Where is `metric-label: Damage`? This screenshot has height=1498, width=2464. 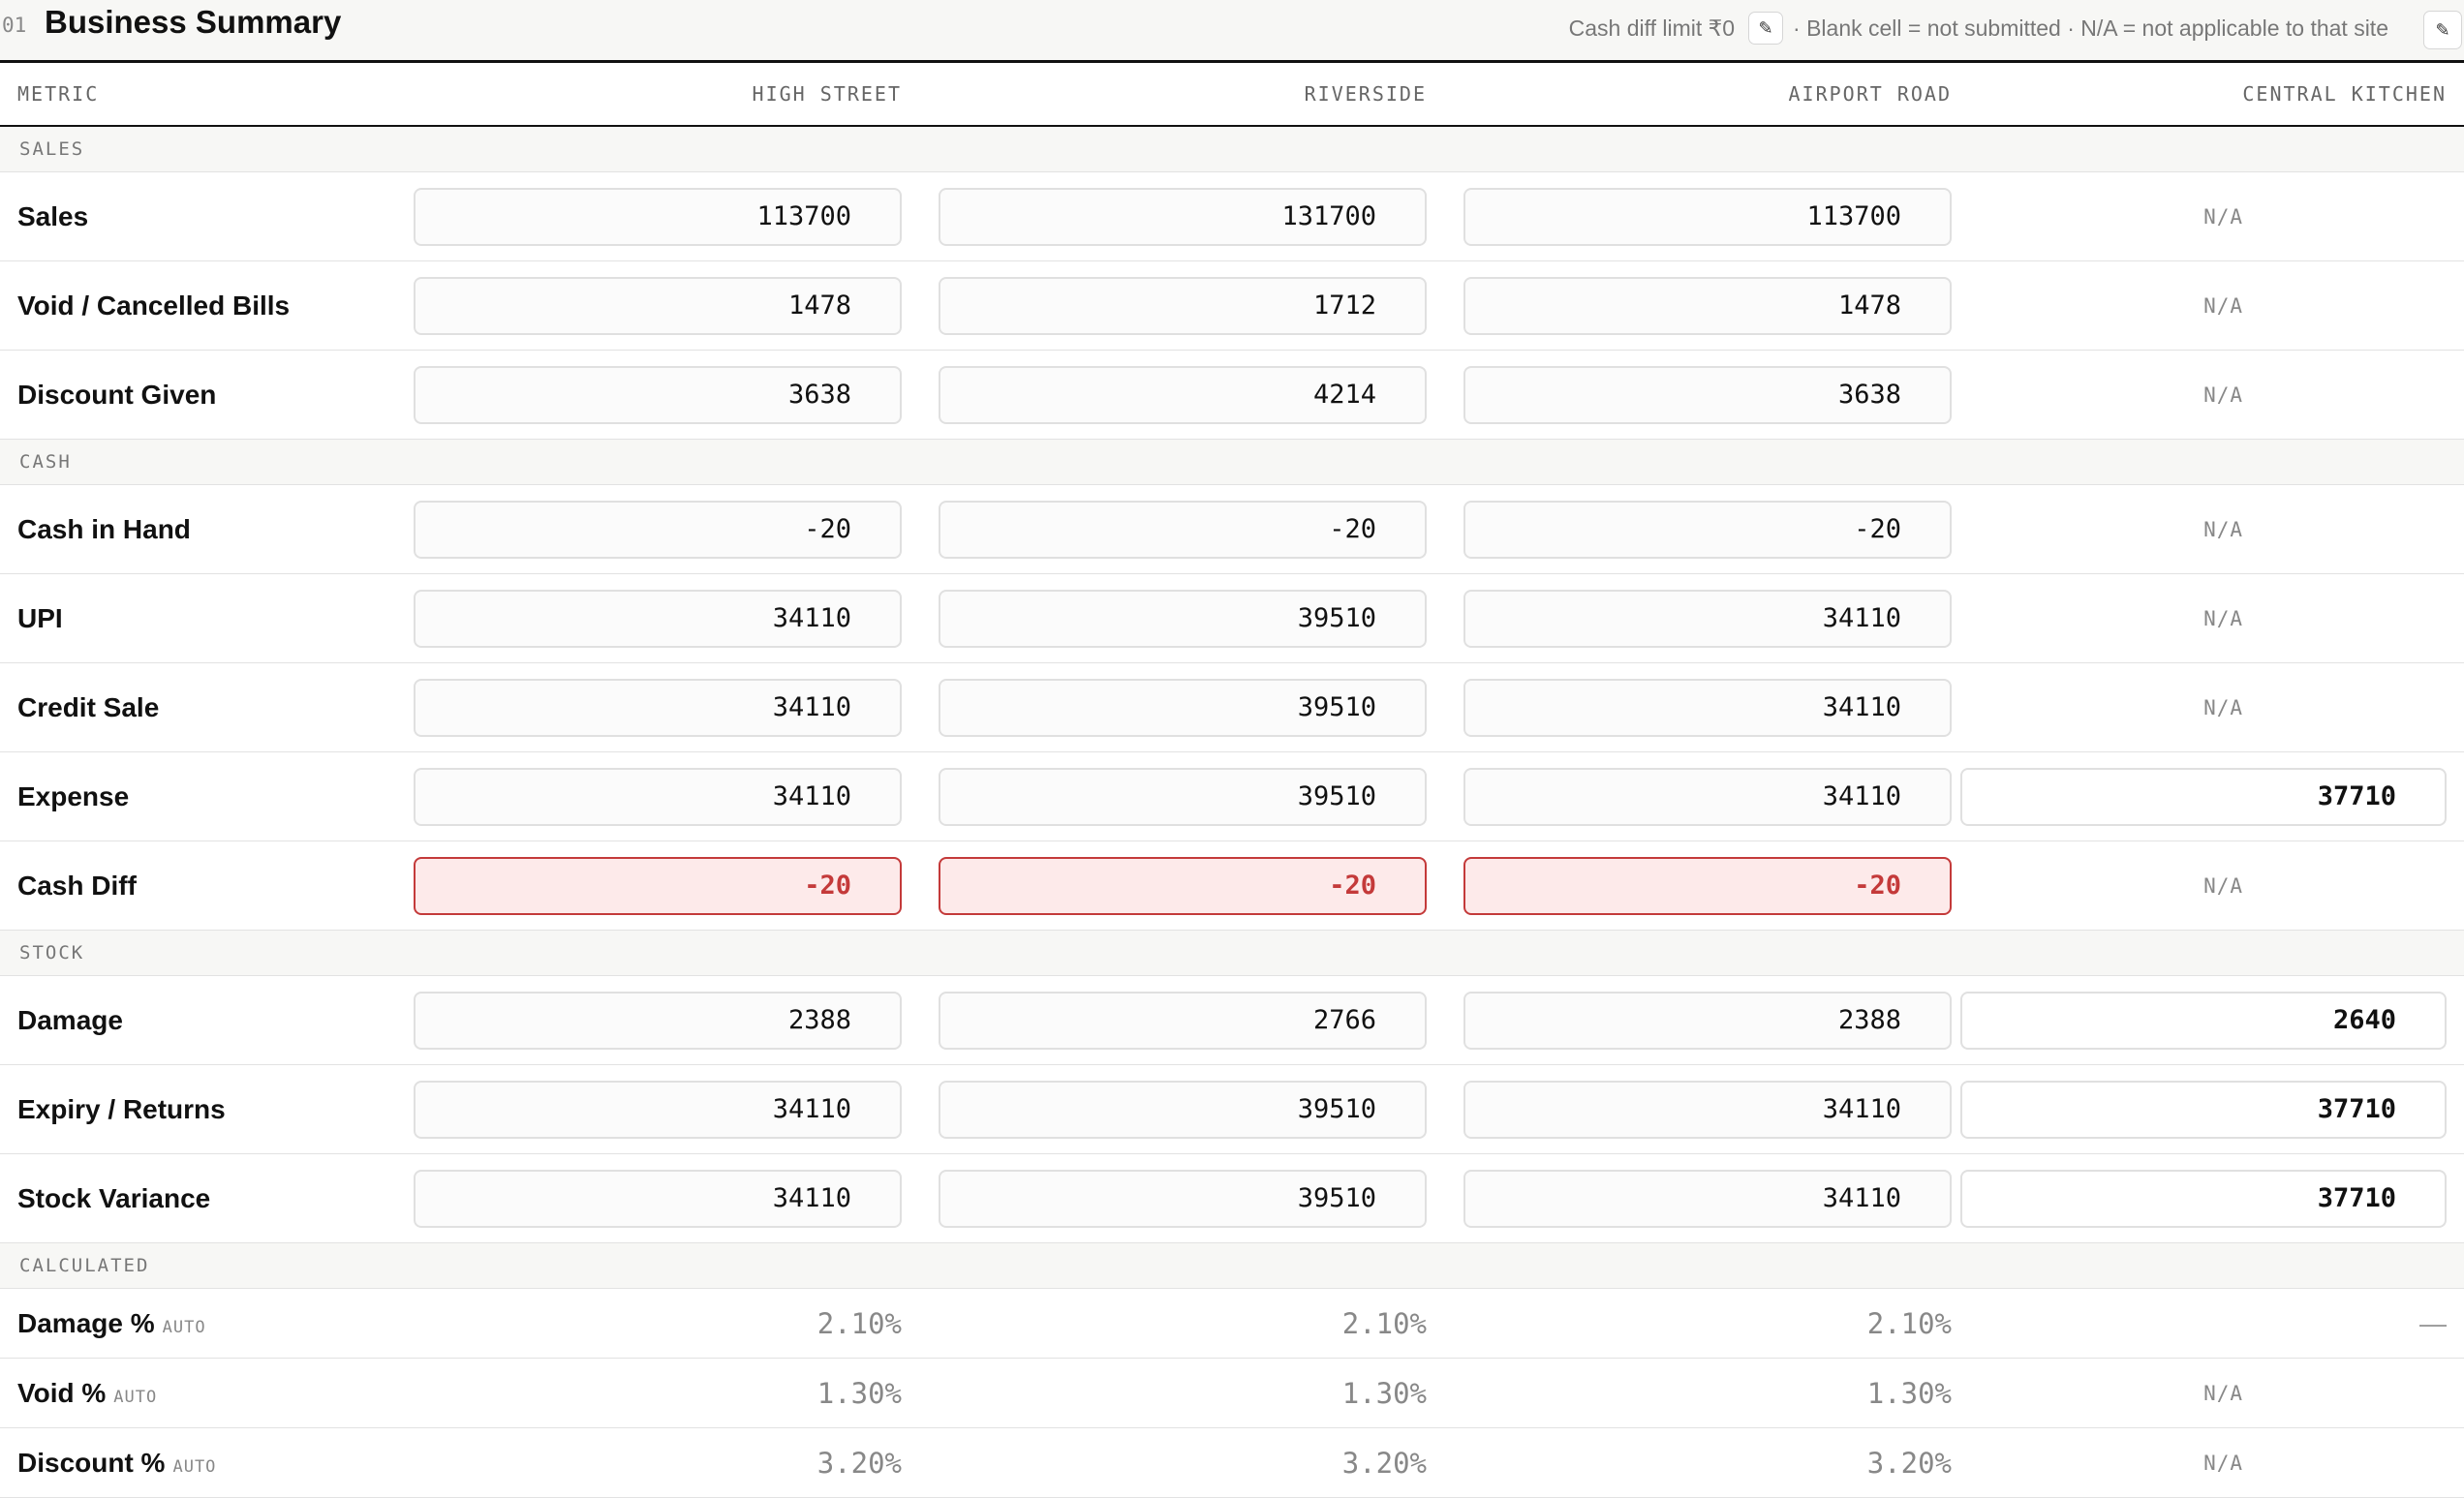
metric-label: Damage is located at coordinates (189, 1020).